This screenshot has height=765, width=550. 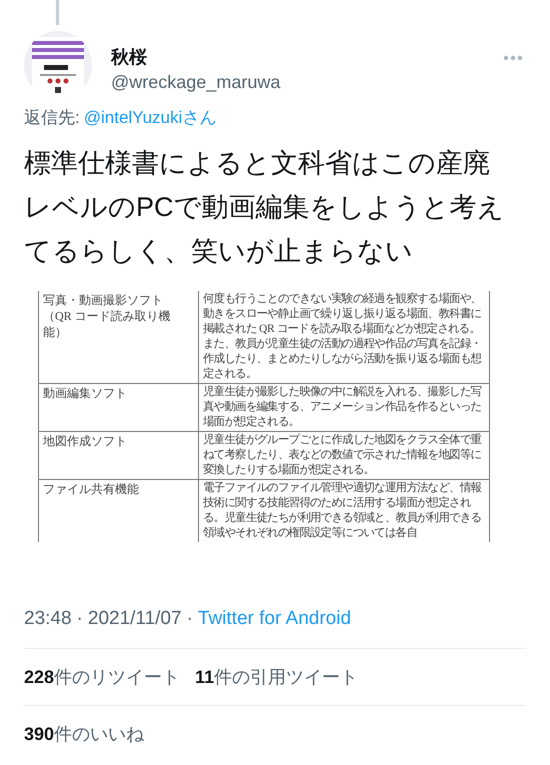 I want to click on document-row-label: （QR コード読み取り機能）, so click(x=107, y=324).